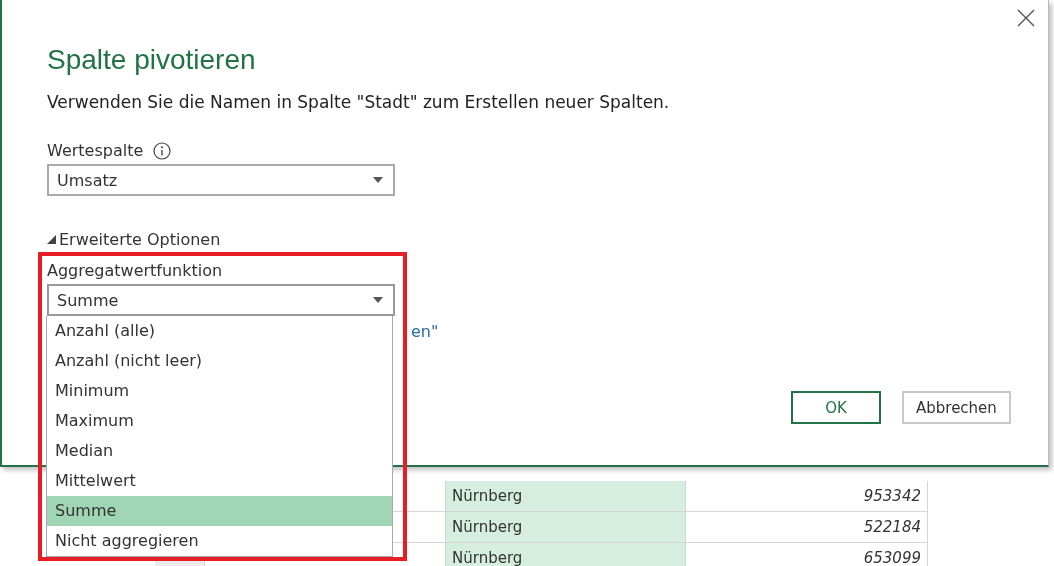  I want to click on dropdown-field: Summe, so click(221, 300).